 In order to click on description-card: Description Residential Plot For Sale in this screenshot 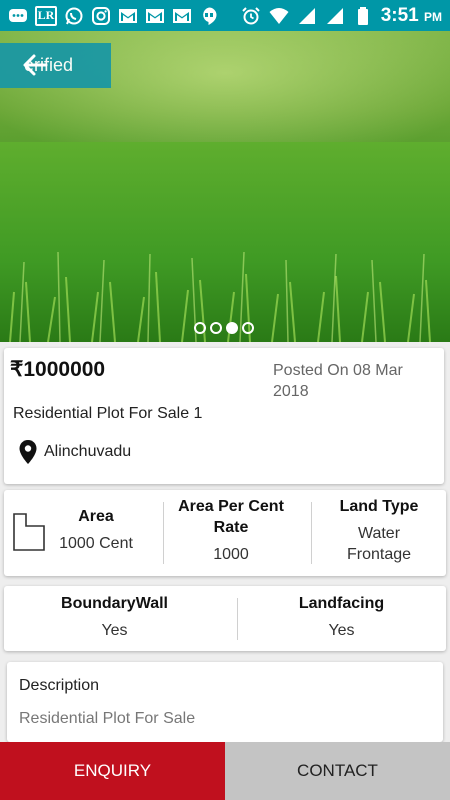, I will do `click(225, 702)`.